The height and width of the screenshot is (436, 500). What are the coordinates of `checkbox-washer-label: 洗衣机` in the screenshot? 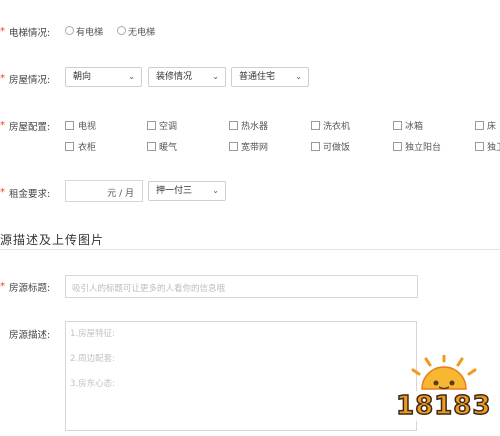 It's located at (336, 125).